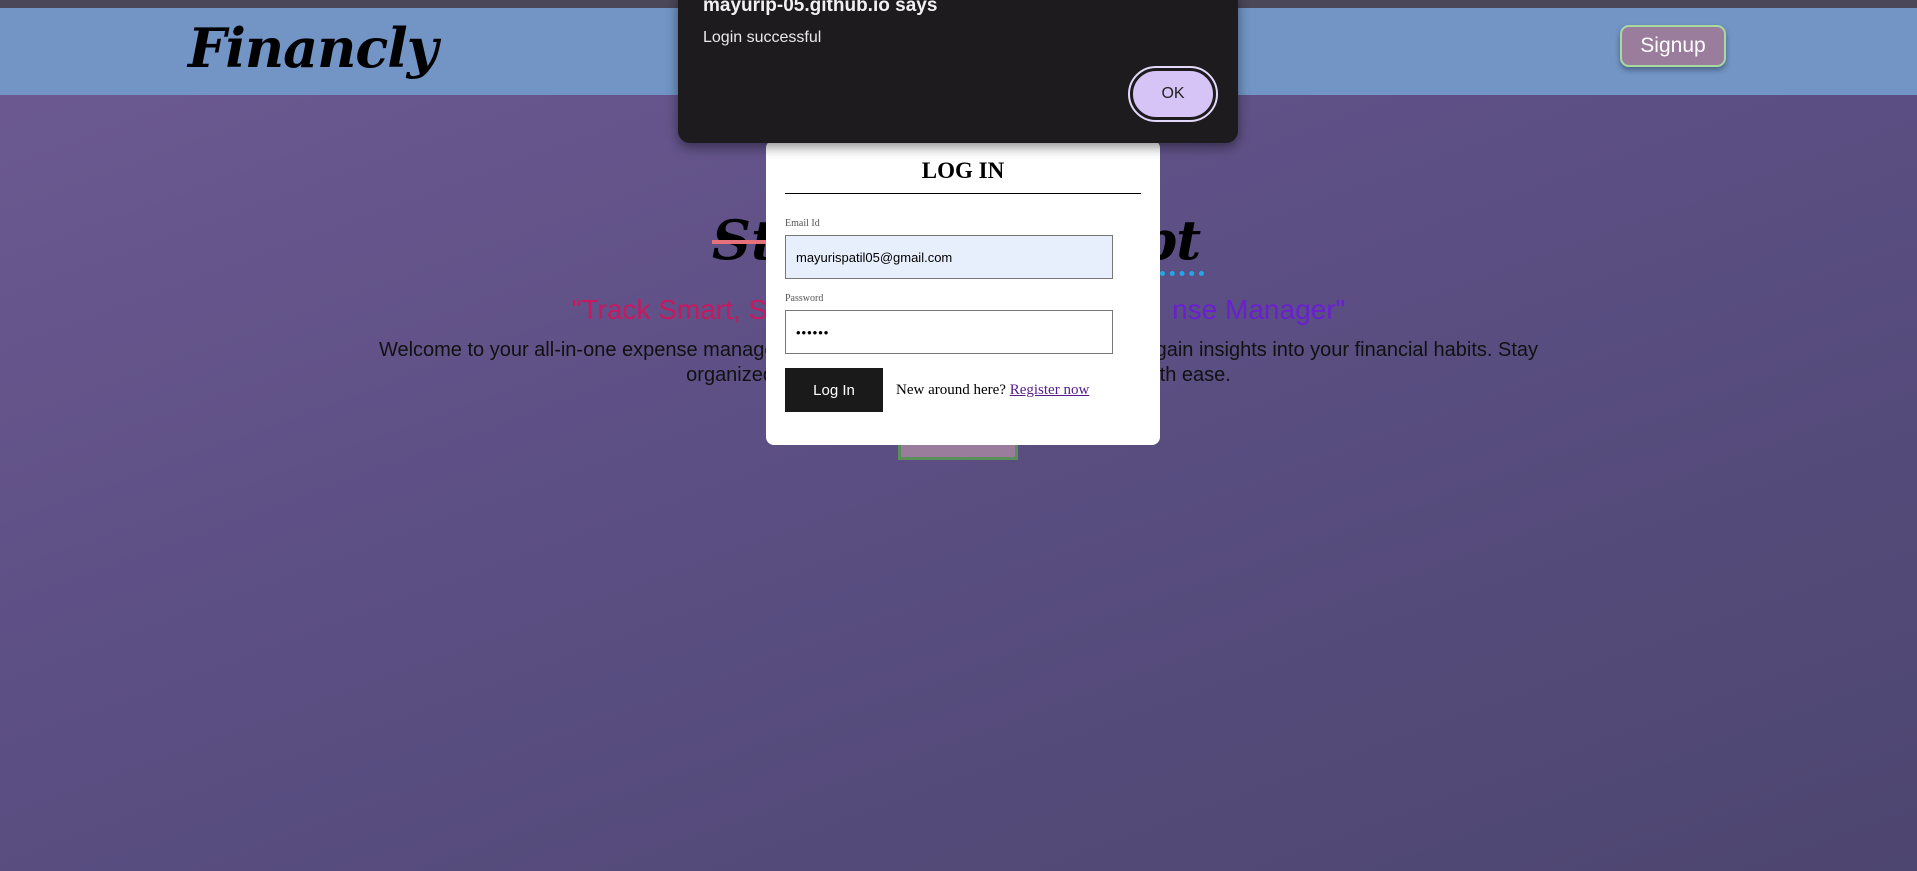 Image resolution: width=1917 pixels, height=871 pixels. What do you see at coordinates (963, 176) in the screenshot?
I see `login-title: LOG IN` at bounding box center [963, 176].